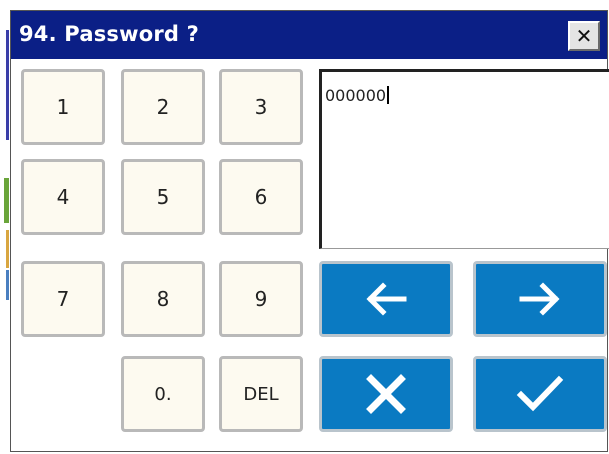 This screenshot has width=609, height=454. I want to click on key-6: 6, so click(261, 197).